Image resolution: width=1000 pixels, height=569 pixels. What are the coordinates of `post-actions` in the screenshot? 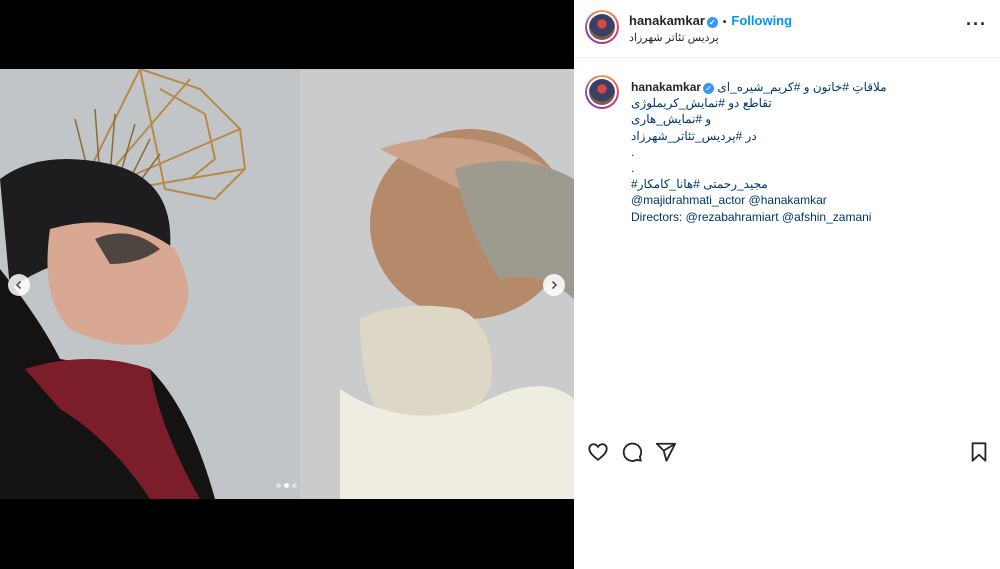 It's located at (787, 452).